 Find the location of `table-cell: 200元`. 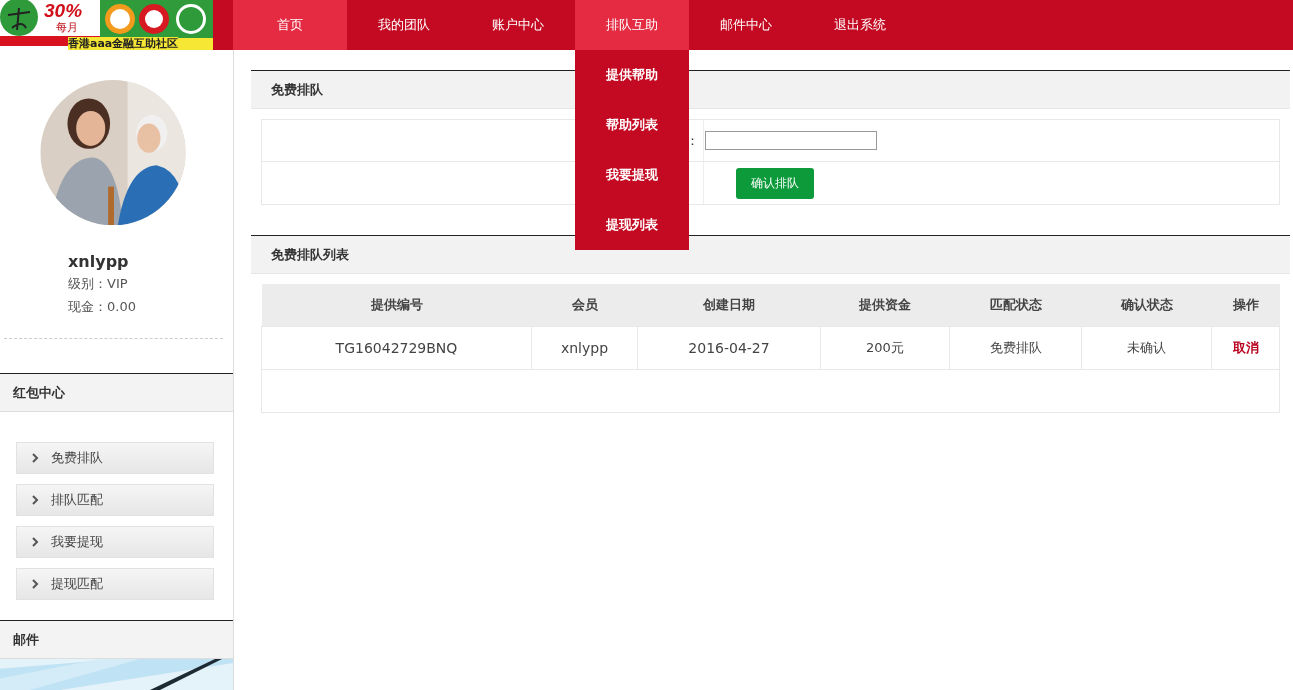

table-cell: 200元 is located at coordinates (885, 348).